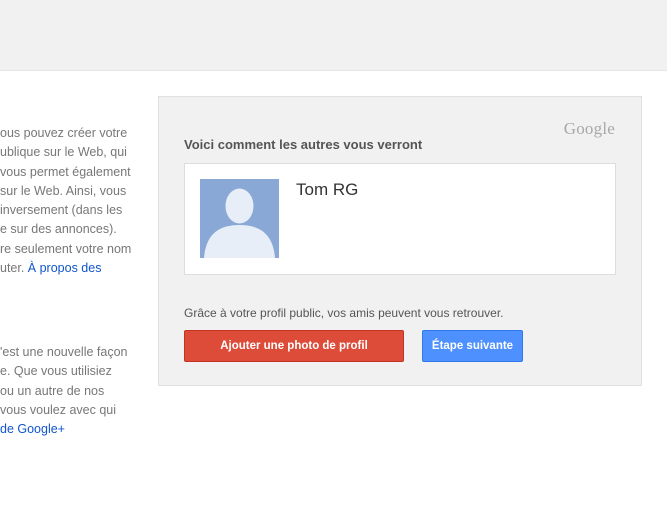  Describe the element at coordinates (65, 171) in the screenshot. I see `intro-line: vous permet également` at that location.